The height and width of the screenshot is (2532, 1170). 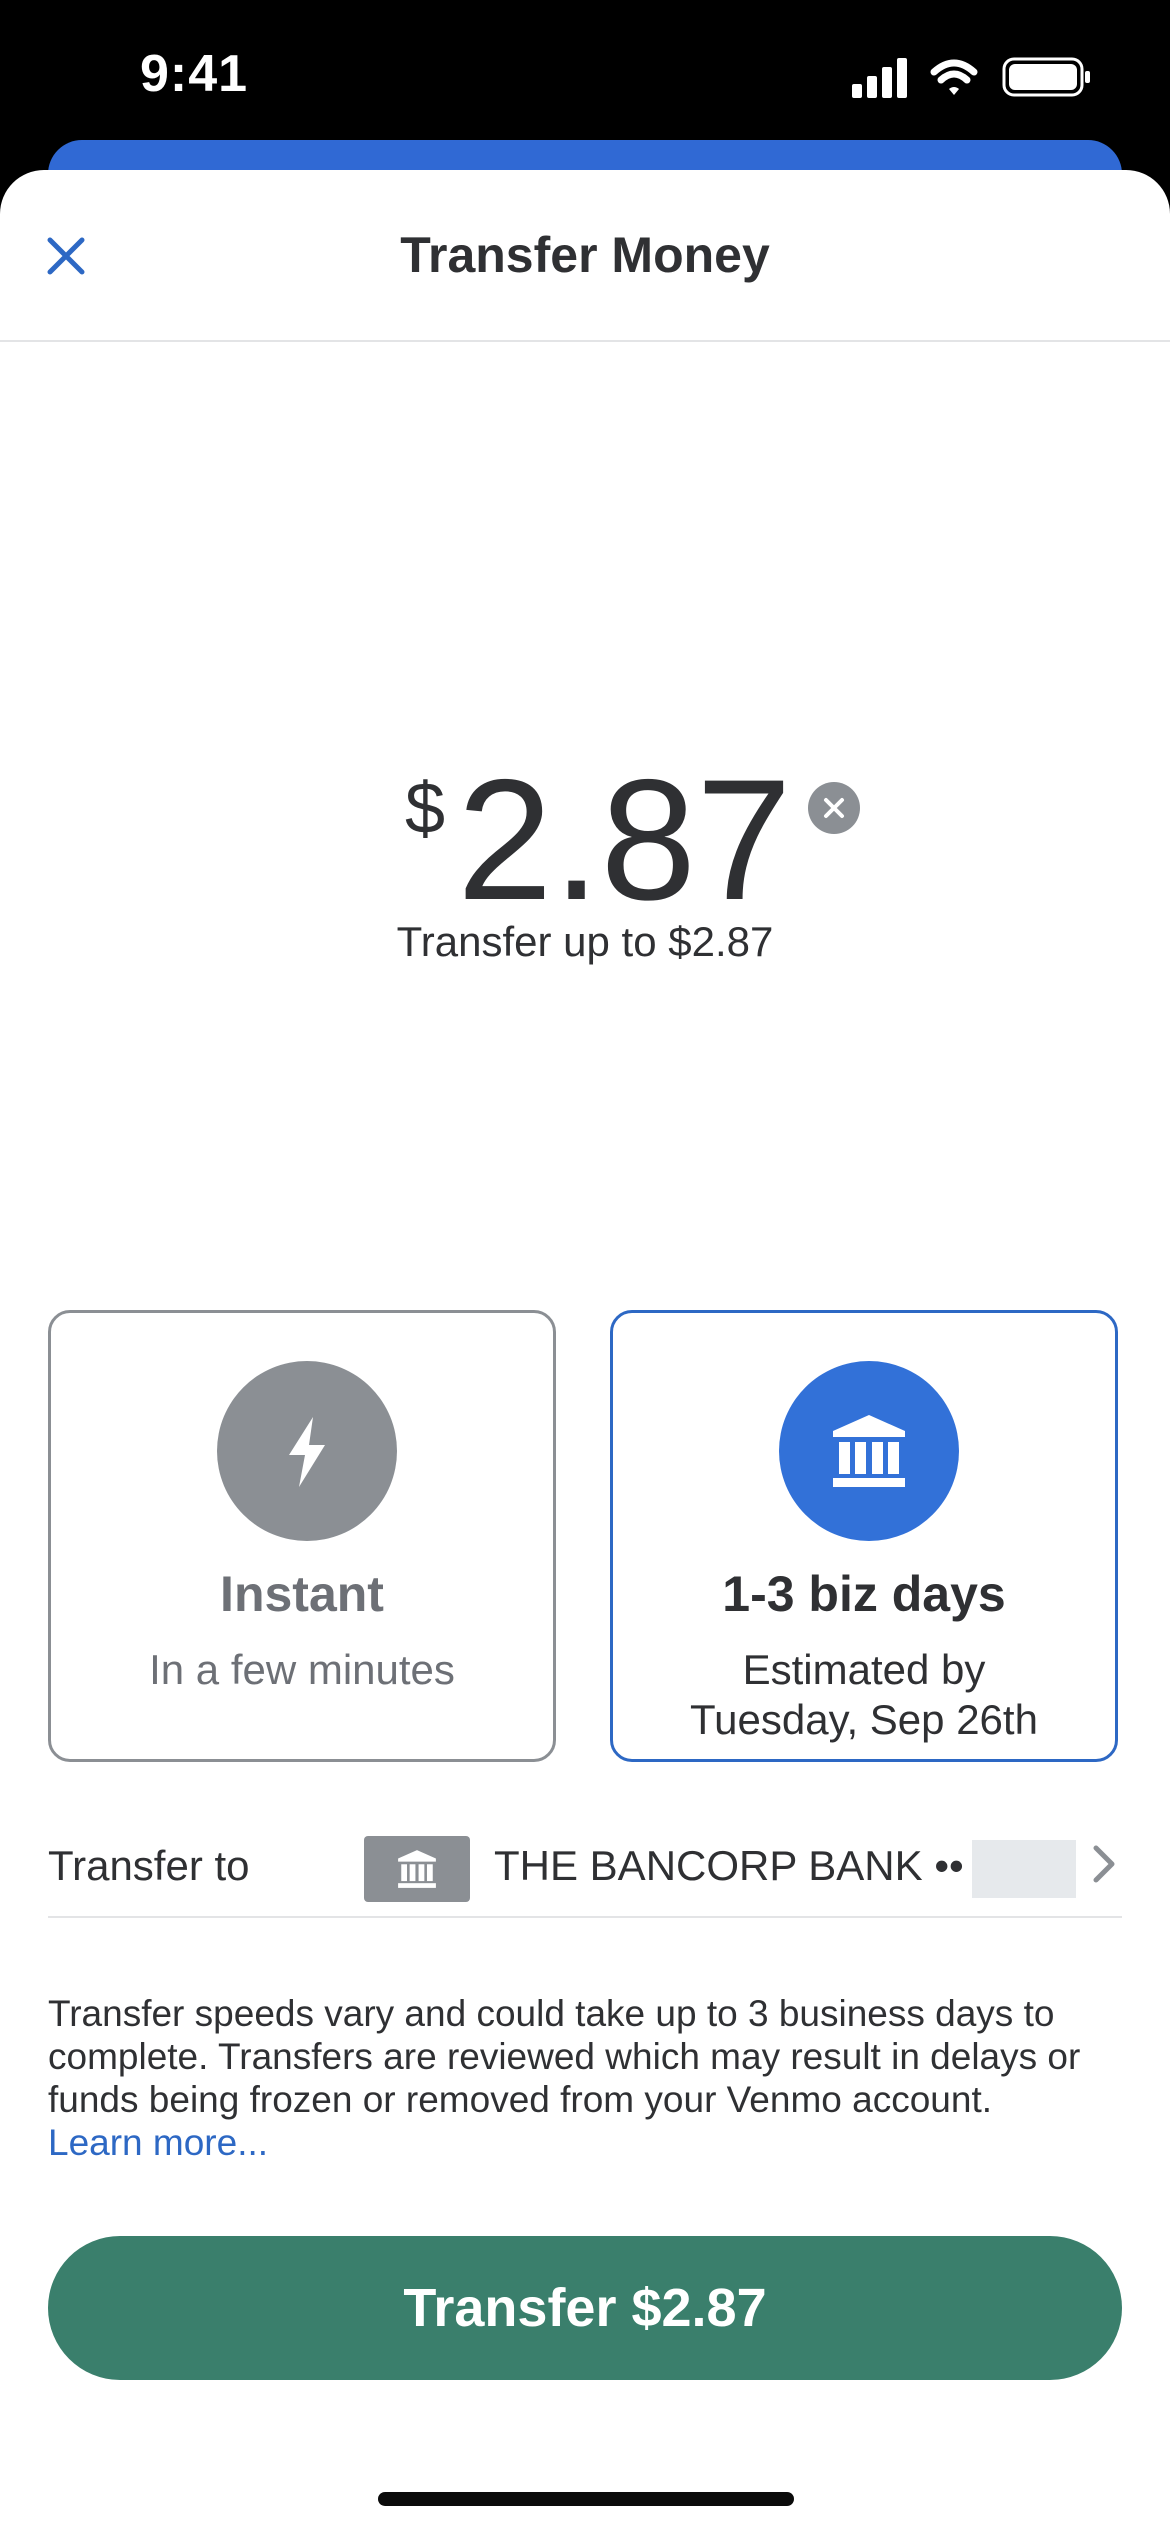 I want to click on sheet-header: Transfer Money, so click(x=585, y=256).